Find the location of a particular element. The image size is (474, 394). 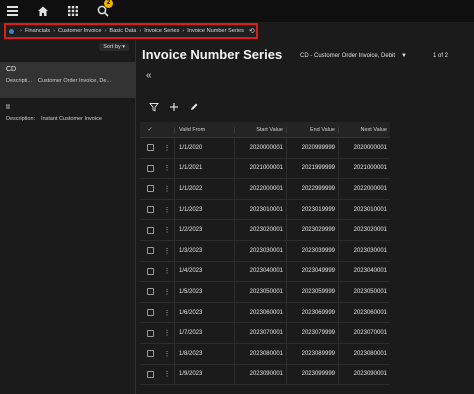

cell-valid-from: 1/1/2020 is located at coordinates (204, 148).